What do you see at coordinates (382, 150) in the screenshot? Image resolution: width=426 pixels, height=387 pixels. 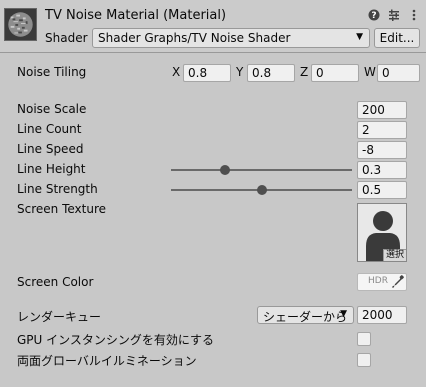 I see `line-speed-field: -8` at bounding box center [382, 150].